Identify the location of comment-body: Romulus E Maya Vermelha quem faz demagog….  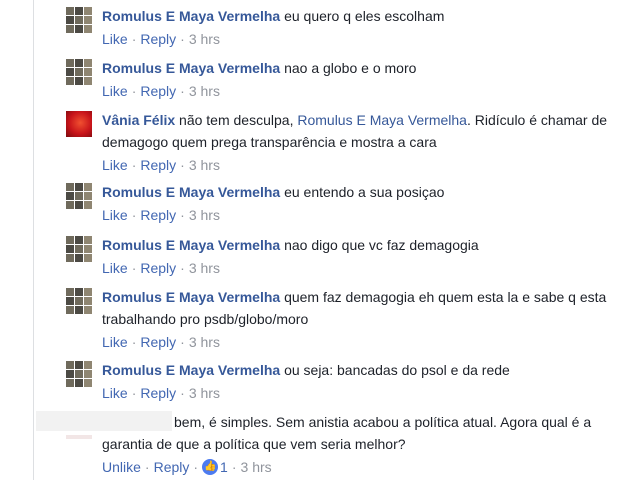
(364, 308).